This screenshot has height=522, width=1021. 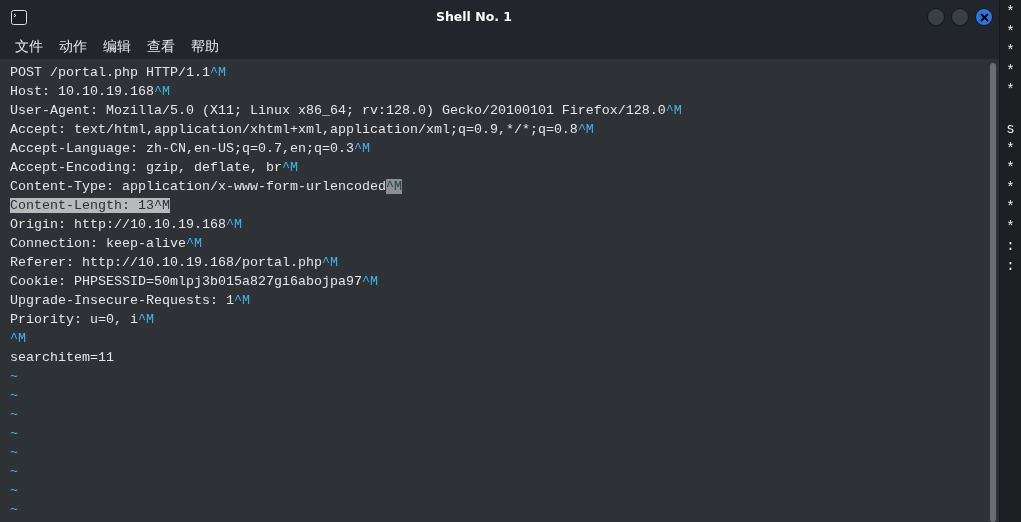 What do you see at coordinates (206, 186) in the screenshot?
I see `terminal-line: Content-Type: application/x-www-form-urlencoded^M` at bounding box center [206, 186].